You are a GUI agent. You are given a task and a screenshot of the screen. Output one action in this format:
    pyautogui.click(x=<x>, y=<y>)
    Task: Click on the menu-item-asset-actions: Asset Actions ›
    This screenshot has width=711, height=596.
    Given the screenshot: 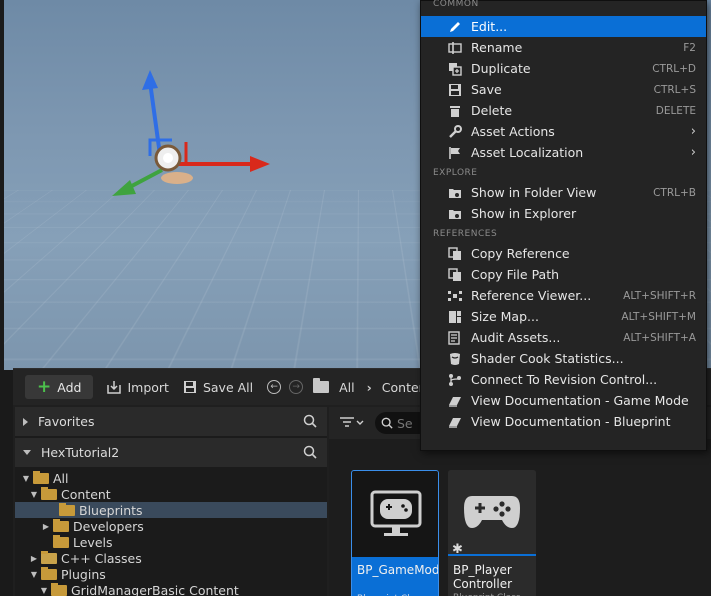 What is the action you would take?
    pyautogui.click(x=563, y=131)
    